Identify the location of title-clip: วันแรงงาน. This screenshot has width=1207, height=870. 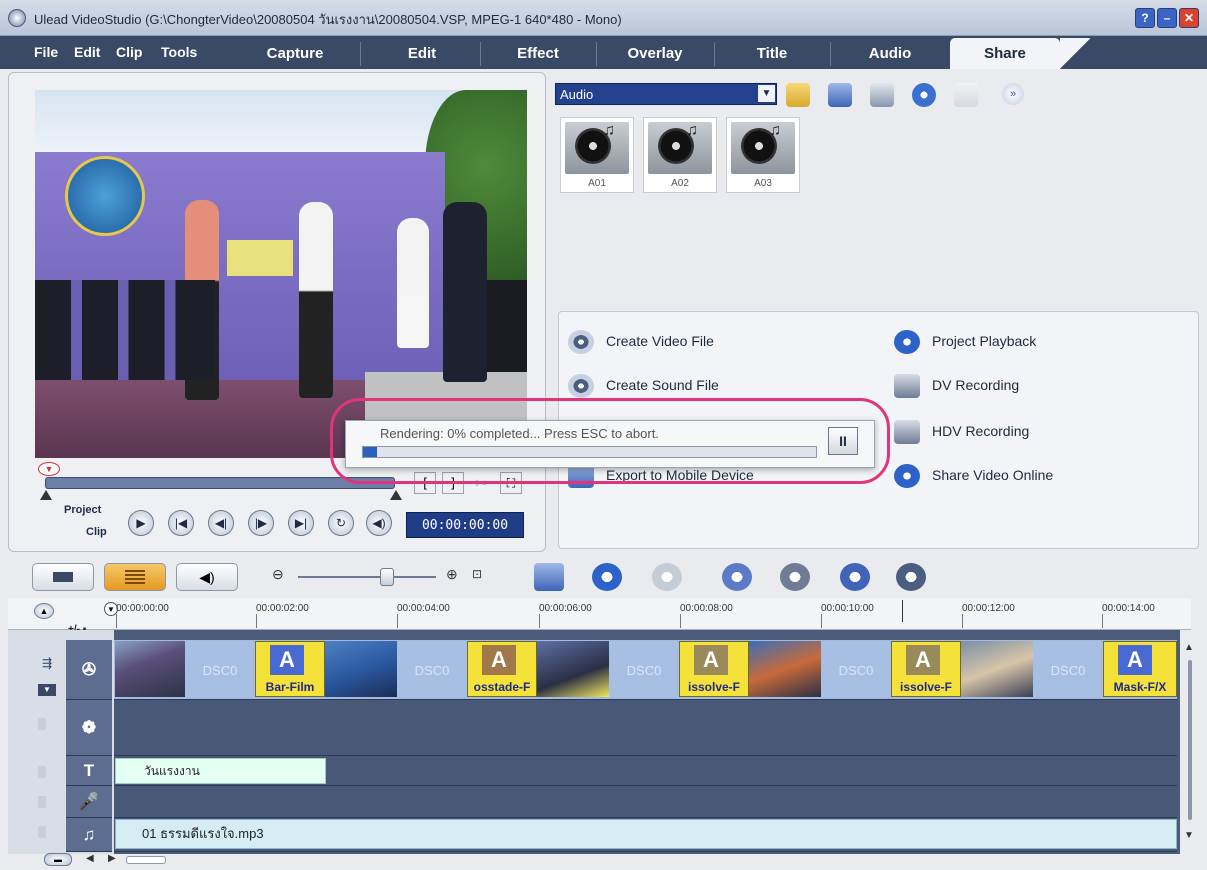
(220, 771).